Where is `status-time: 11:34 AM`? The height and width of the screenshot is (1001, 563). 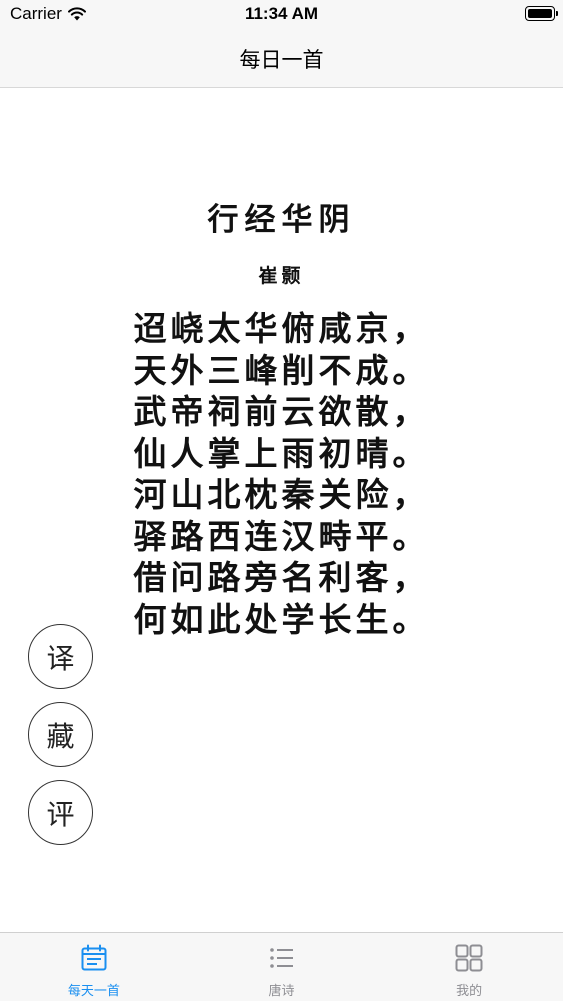
status-time: 11:34 AM is located at coordinates (281, 13).